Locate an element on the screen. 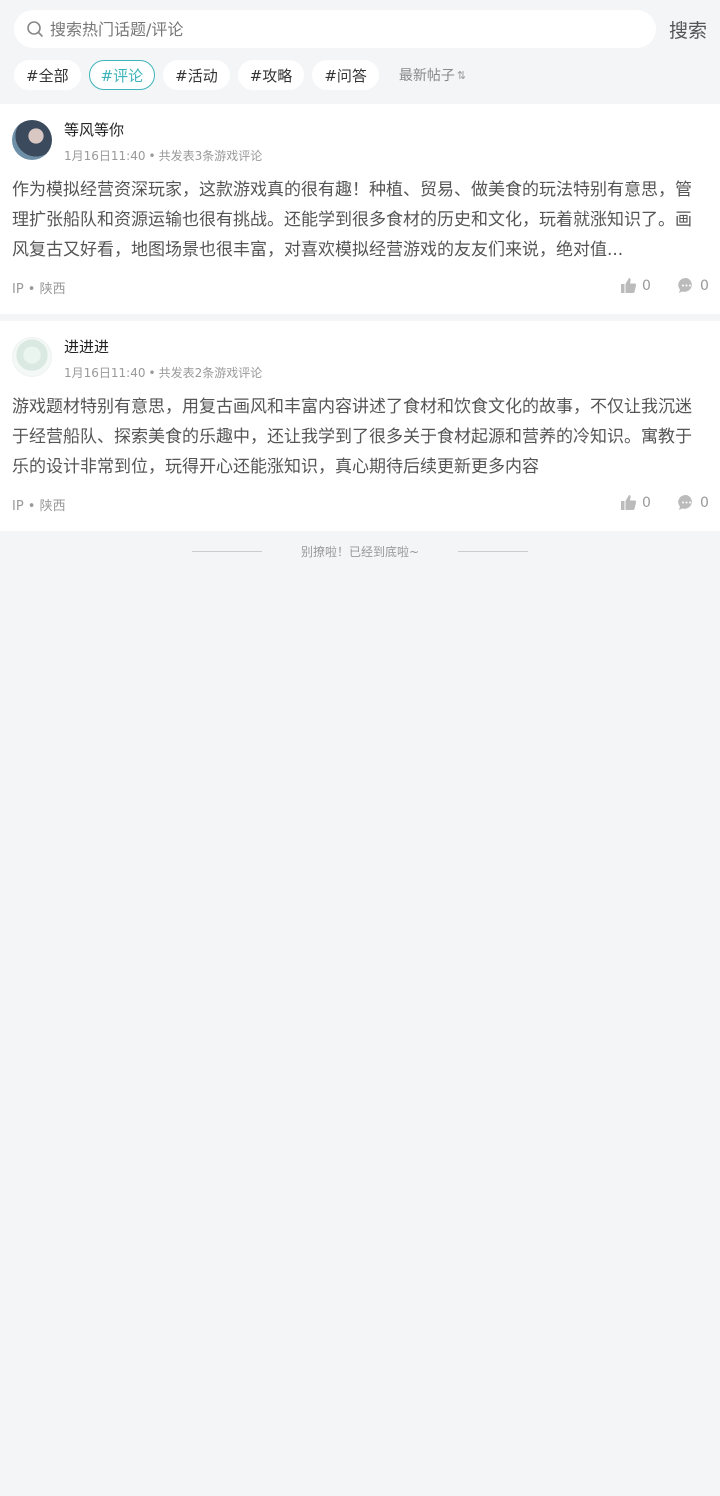 The height and width of the screenshot is (1496, 720). search-icon is located at coordinates (35, 29).